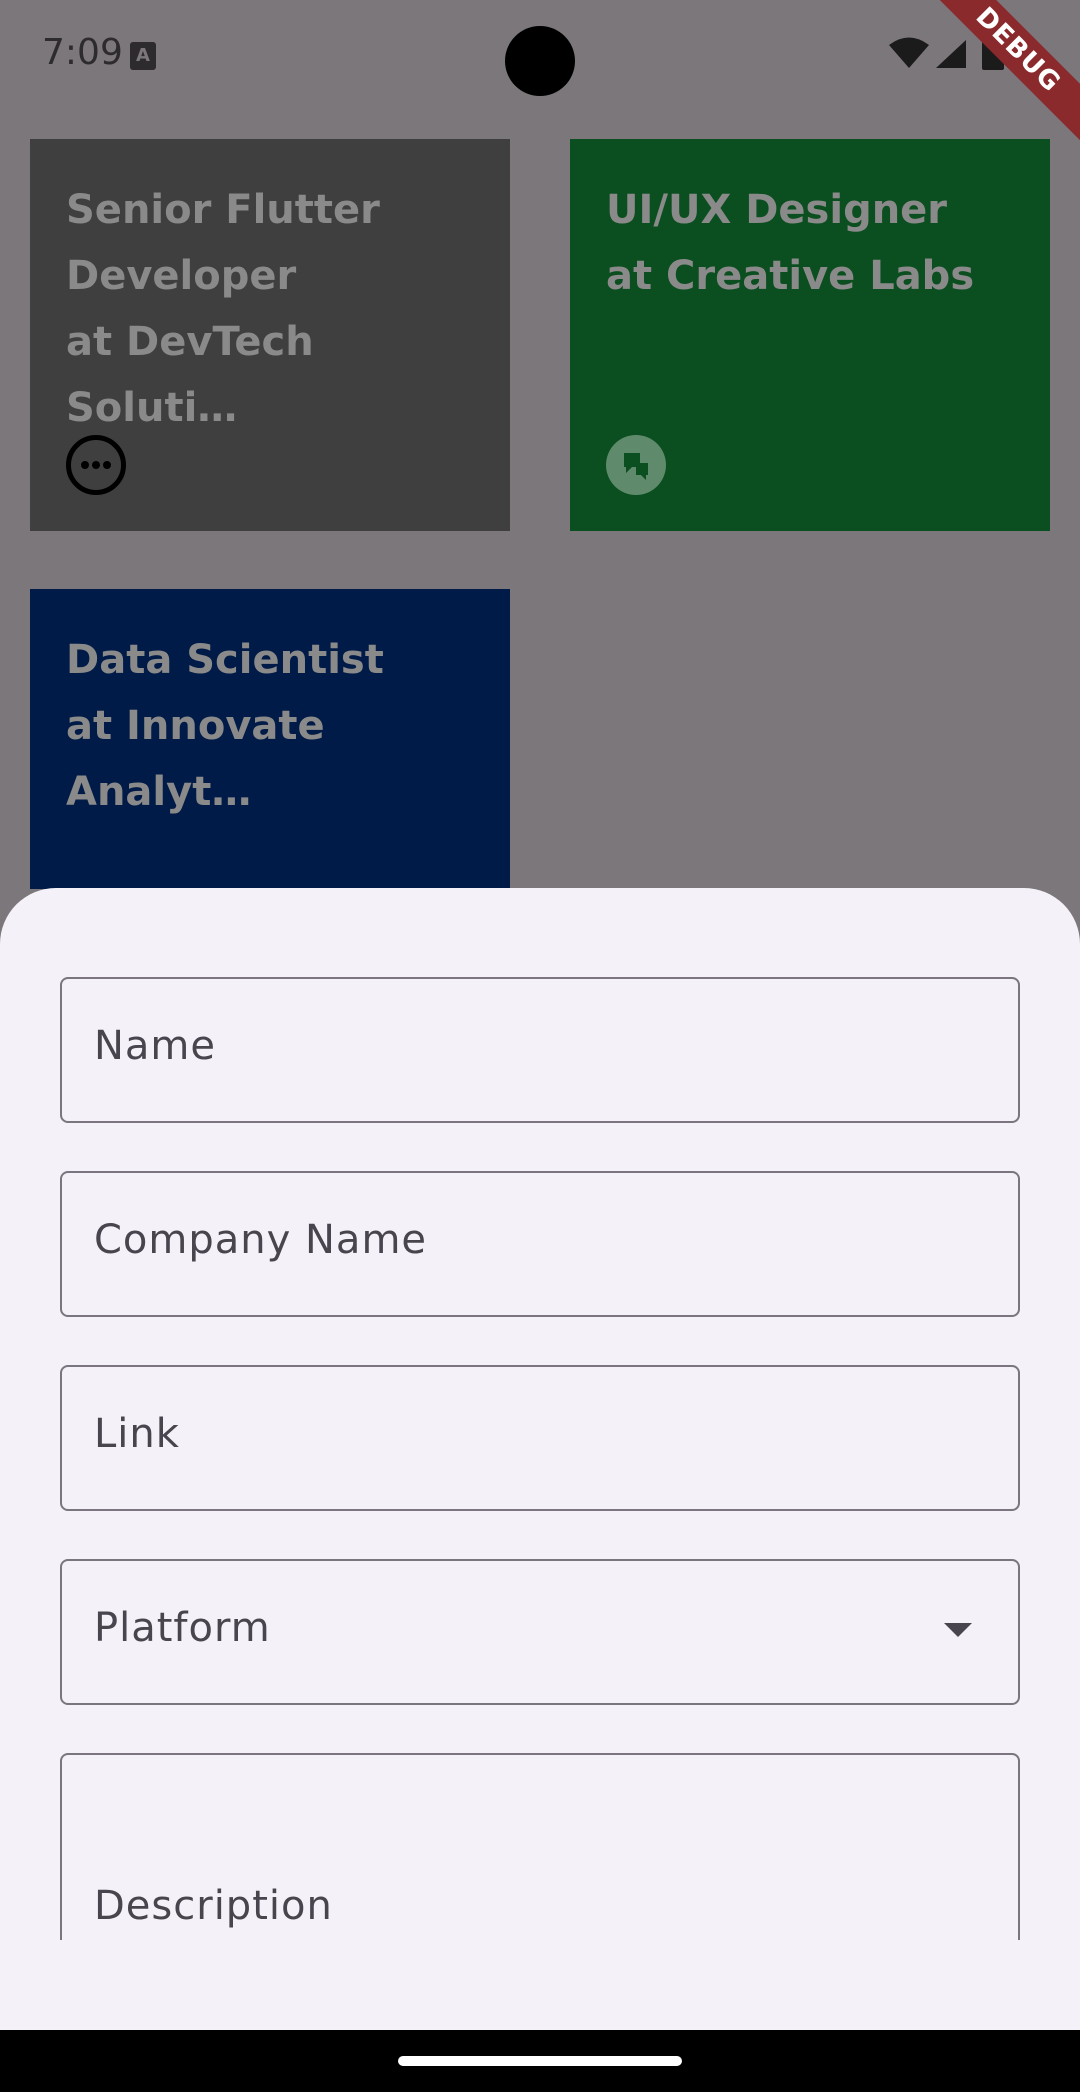 Image resolution: width=1080 pixels, height=2092 pixels. I want to click on link-field: Link, so click(540, 1438).